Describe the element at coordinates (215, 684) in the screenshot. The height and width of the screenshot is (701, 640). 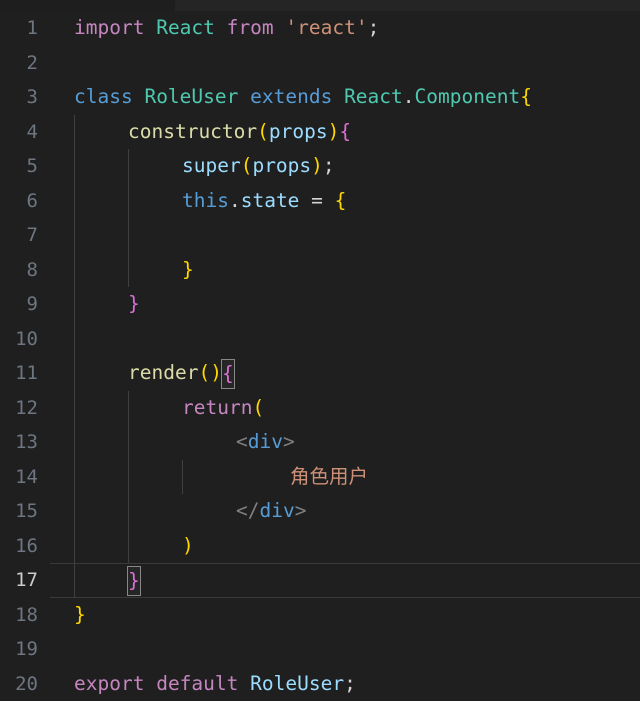
I see `line-content: export default RoleUser;` at that location.